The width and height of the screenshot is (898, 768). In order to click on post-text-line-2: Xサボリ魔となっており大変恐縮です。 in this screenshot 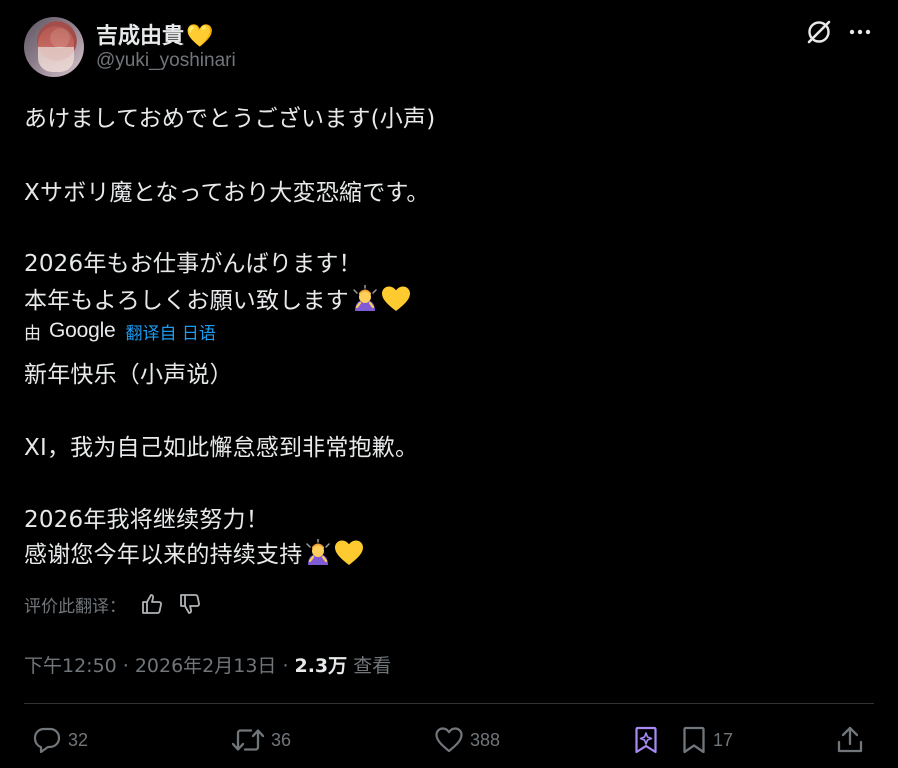, I will do `click(227, 193)`.